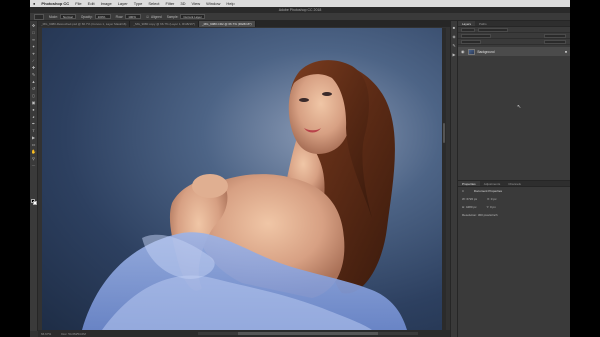  What do you see at coordinates (468, 29) in the screenshot?
I see `layer-kind-filter` at bounding box center [468, 29].